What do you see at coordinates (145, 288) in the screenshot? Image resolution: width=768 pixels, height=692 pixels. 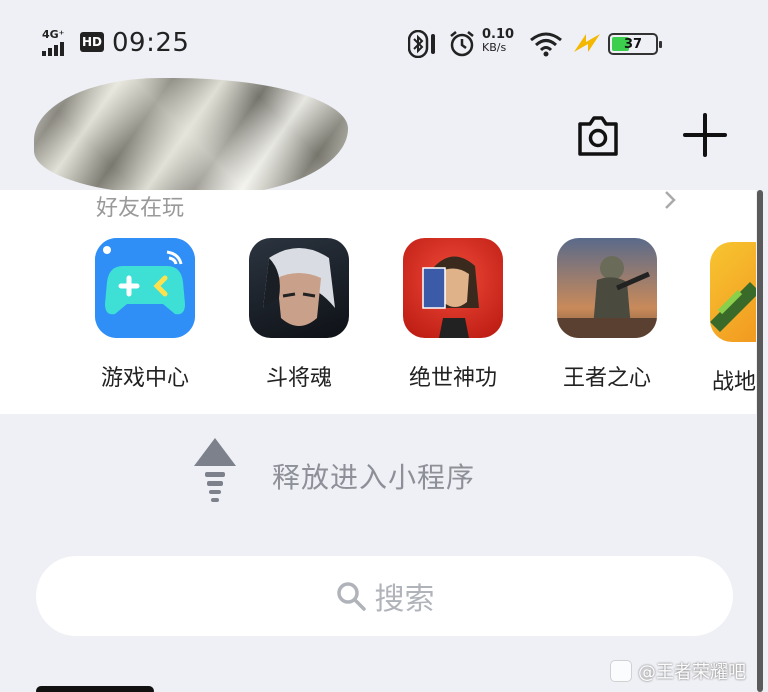 I see `game-center-icon` at bounding box center [145, 288].